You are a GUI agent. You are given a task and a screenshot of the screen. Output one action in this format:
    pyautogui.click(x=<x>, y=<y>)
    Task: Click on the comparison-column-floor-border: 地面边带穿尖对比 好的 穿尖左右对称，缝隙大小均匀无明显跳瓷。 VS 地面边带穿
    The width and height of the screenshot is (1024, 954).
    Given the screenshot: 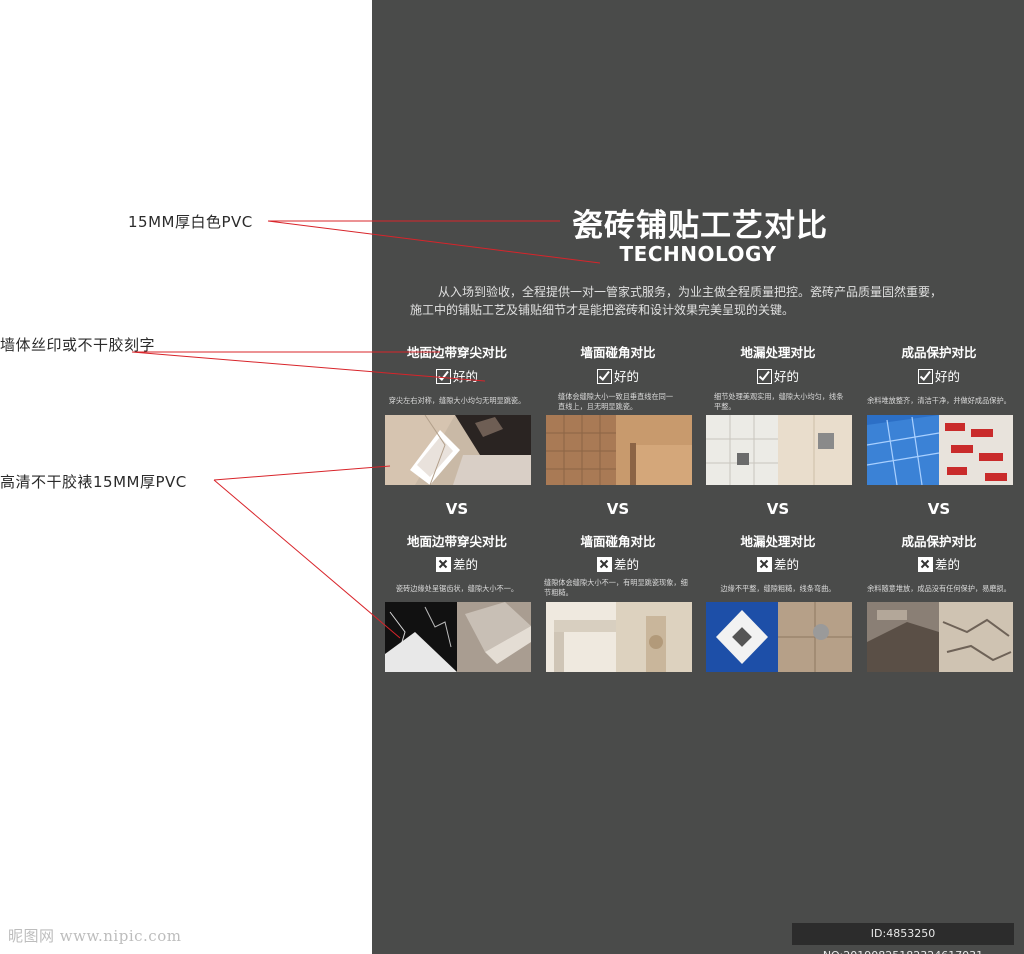 What is the action you would take?
    pyautogui.click(x=457, y=510)
    